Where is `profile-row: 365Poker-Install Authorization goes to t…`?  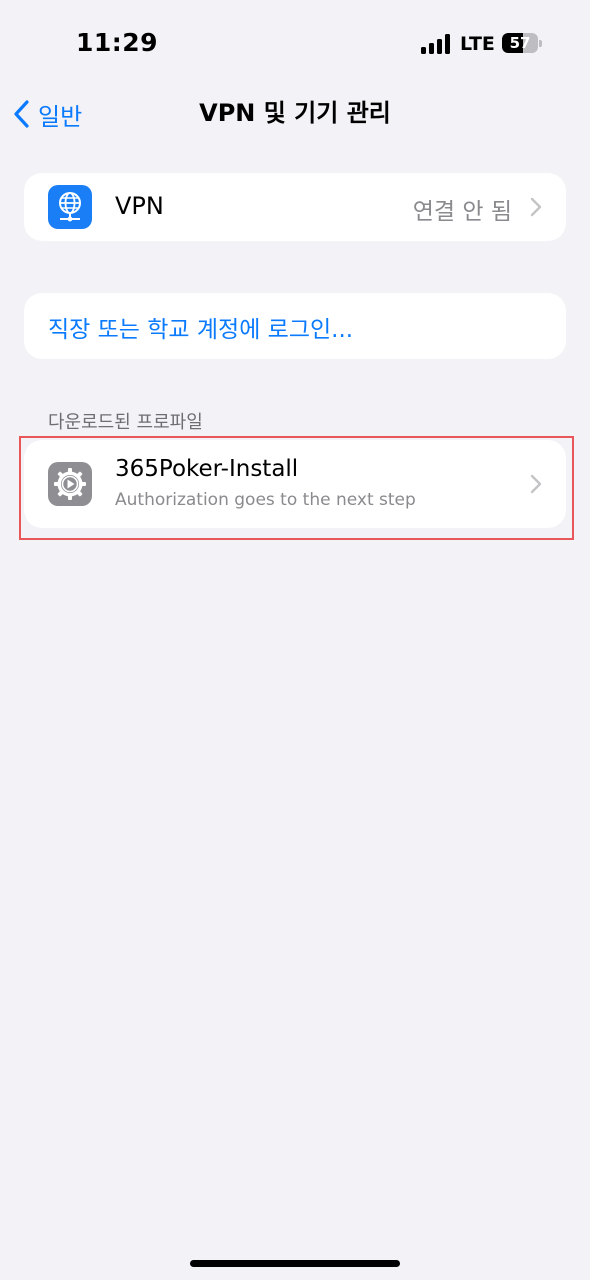
profile-row: 365Poker-Install Authorization goes to t… is located at coordinates (295, 484).